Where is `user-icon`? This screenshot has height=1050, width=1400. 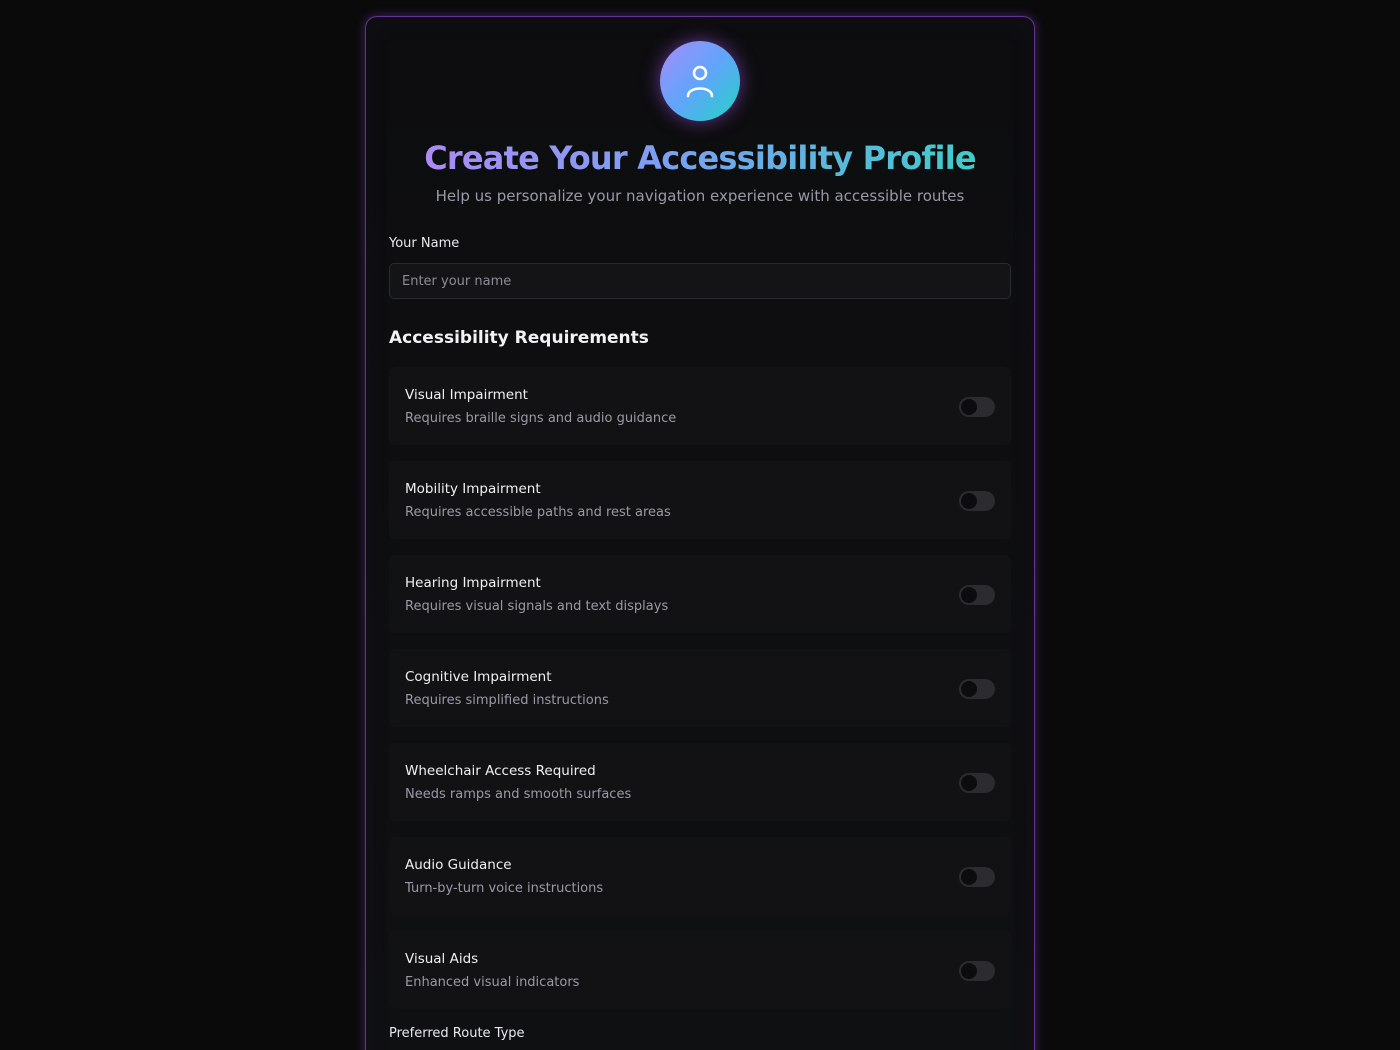
user-icon is located at coordinates (700, 81).